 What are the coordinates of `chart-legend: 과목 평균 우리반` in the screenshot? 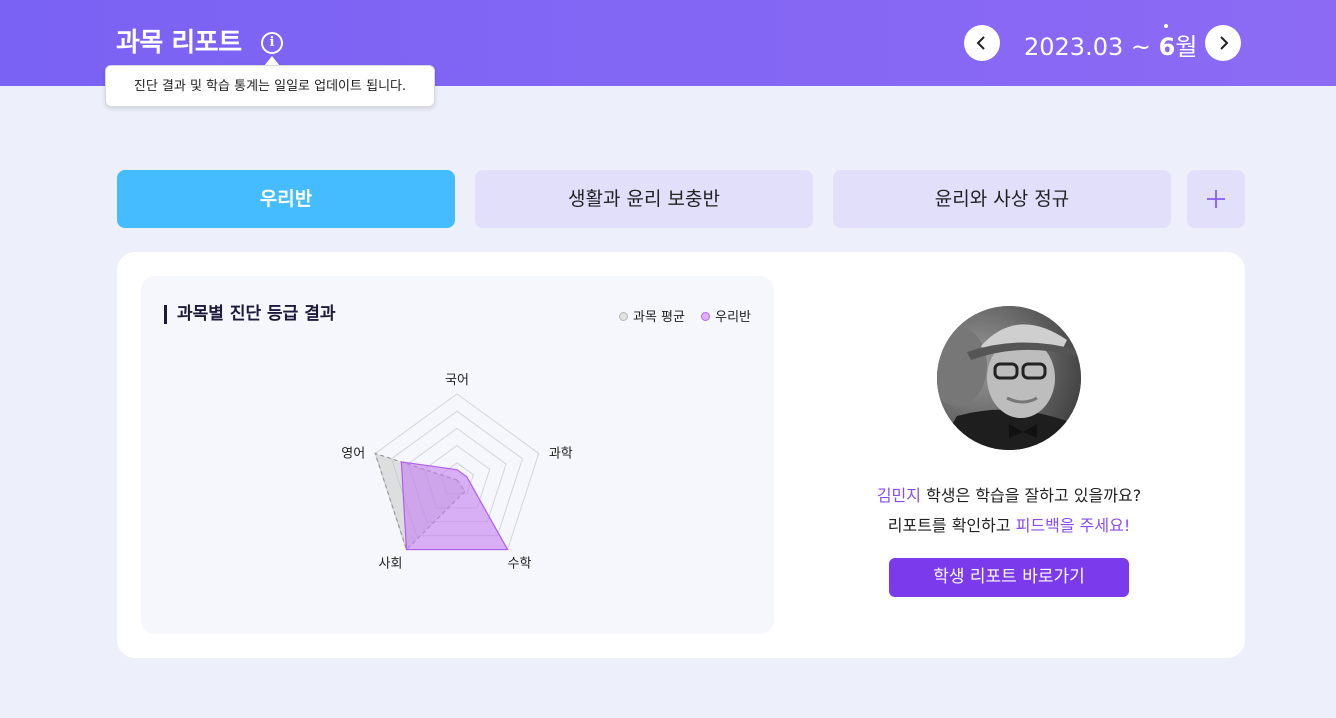 It's located at (691, 315).